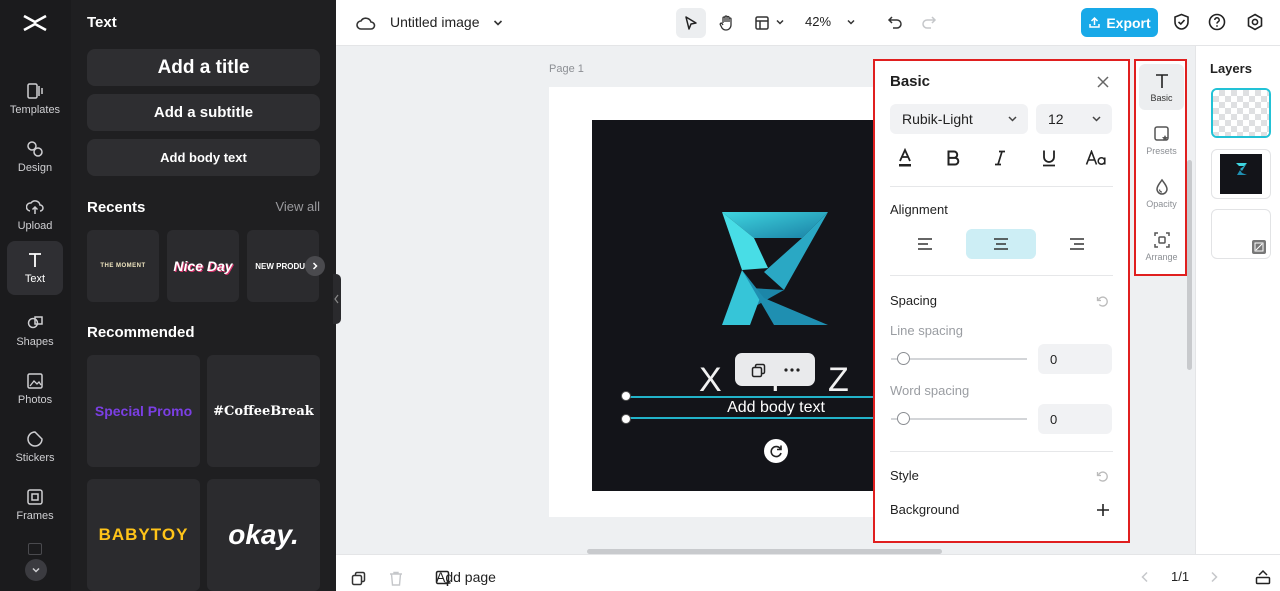 The image size is (1280, 591). I want to click on prev-page-icon, so click(1145, 577).